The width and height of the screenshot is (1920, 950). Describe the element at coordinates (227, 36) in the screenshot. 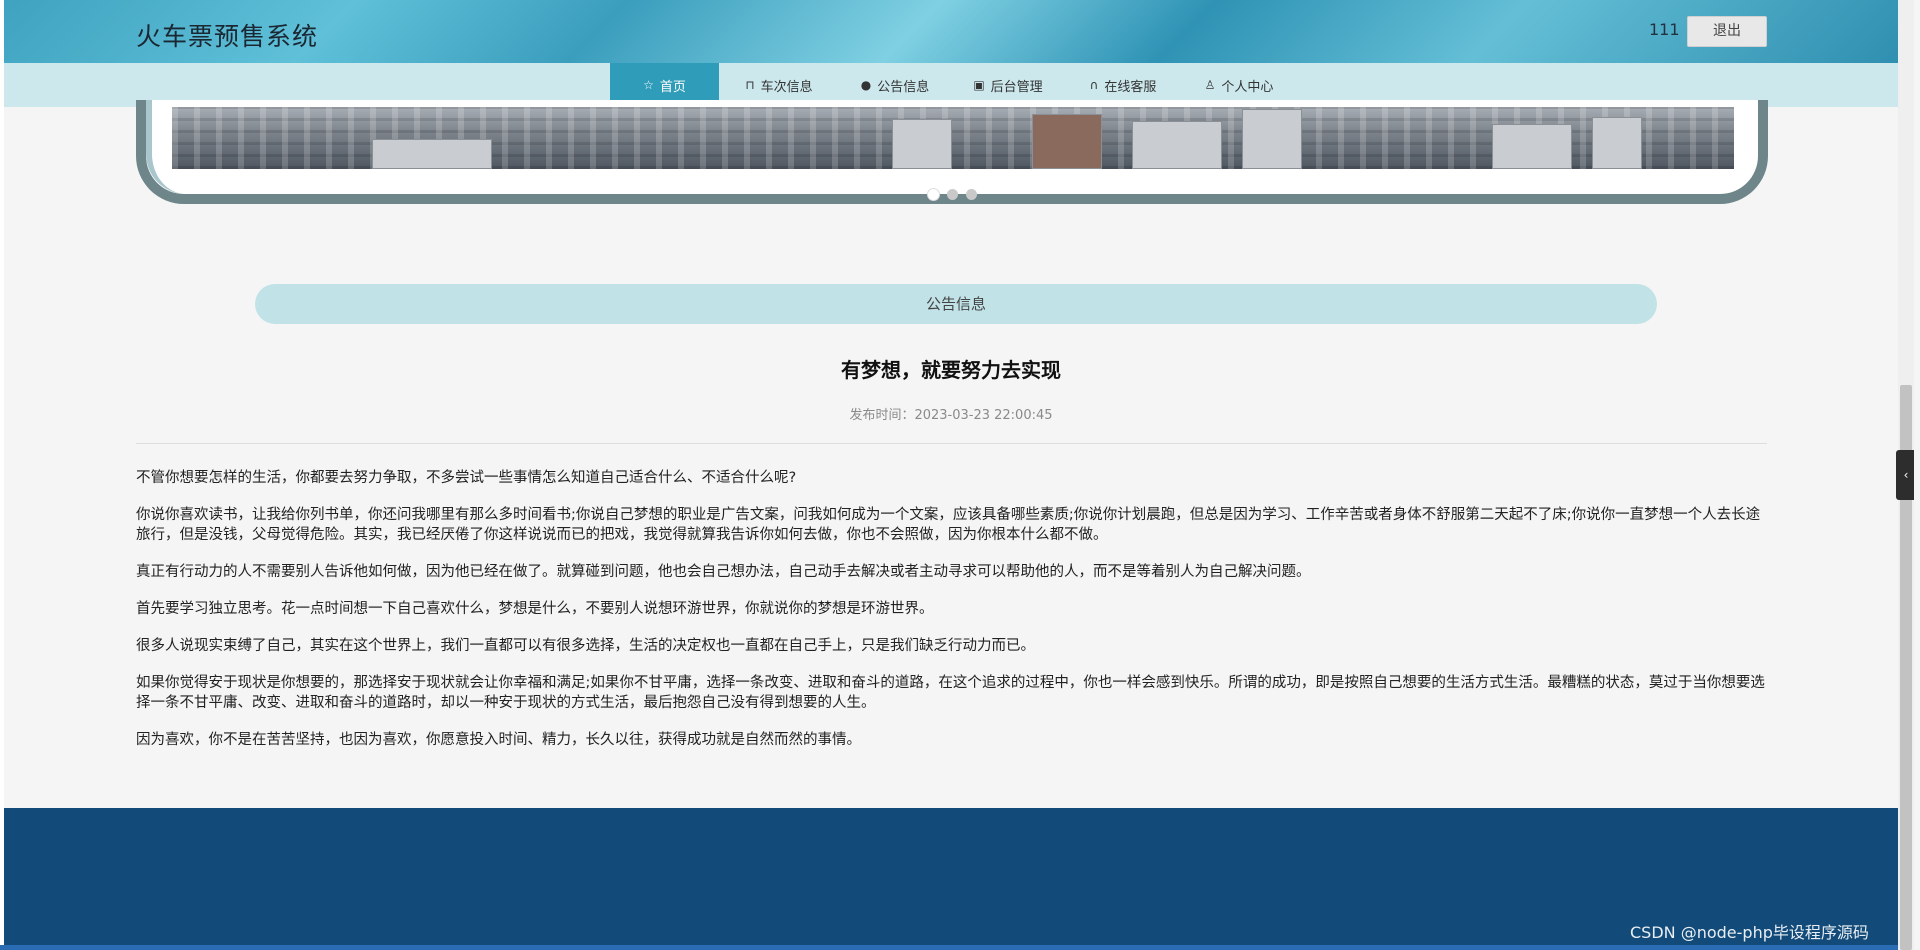

I see `site-title: 火车票预售系统` at that location.